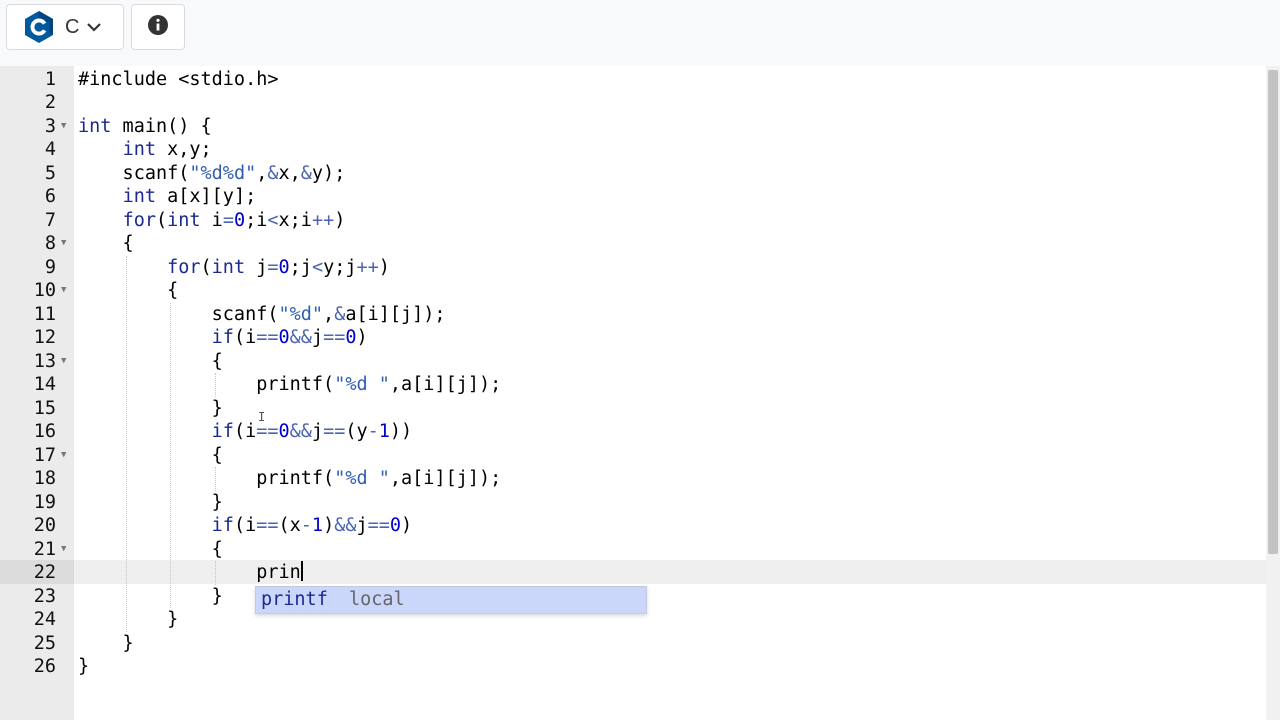 The image size is (1280, 720). I want to click on code-line-text: if(i==0&&j==0), so click(289, 337).